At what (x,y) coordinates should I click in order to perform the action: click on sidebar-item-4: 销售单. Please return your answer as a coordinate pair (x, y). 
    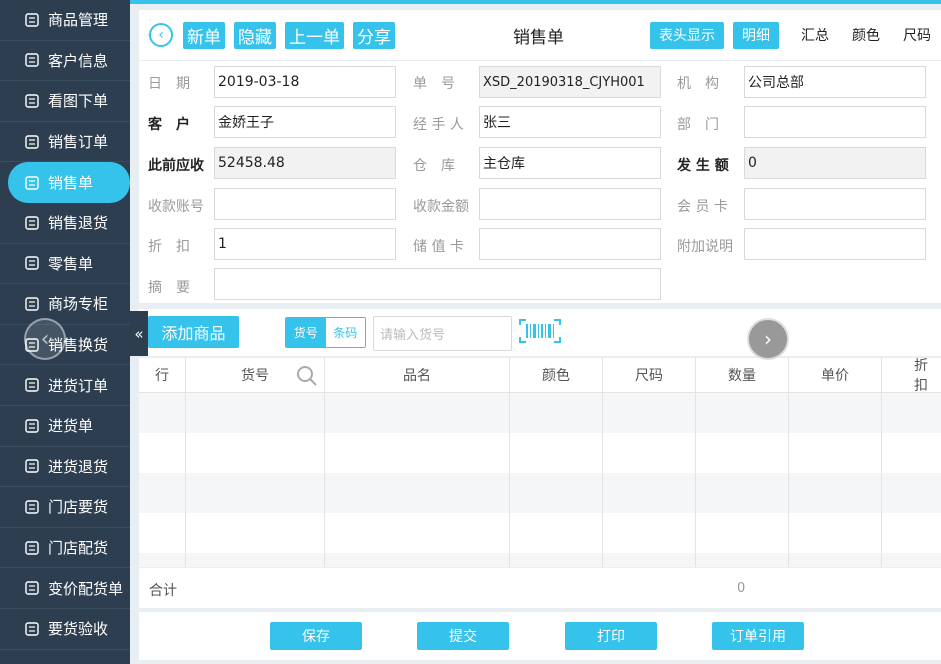
    Looking at the image, I should click on (69, 182).